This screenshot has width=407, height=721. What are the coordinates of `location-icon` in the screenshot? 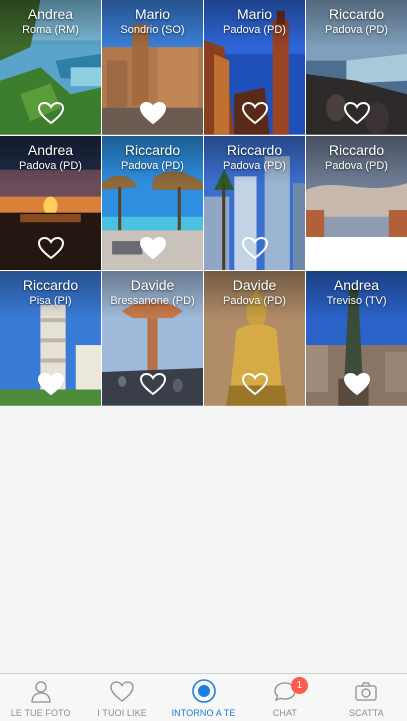 It's located at (204, 691).